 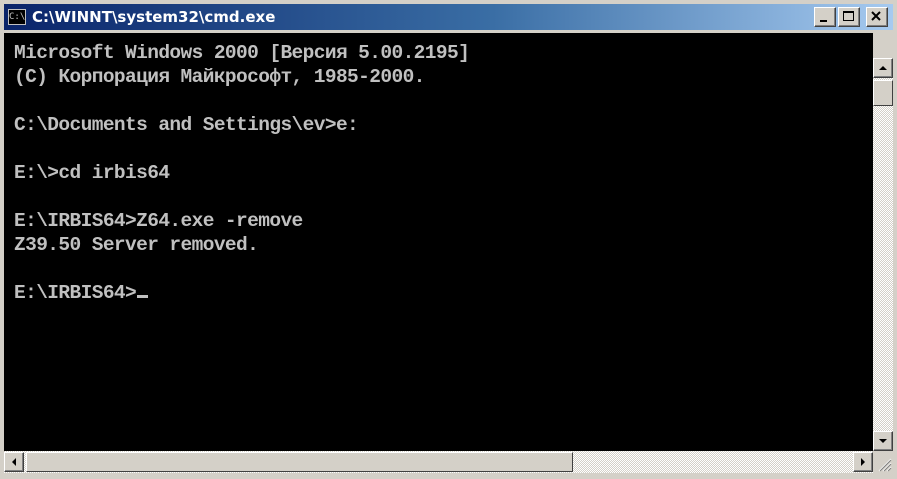 I want to click on console-line: E:\>cd irbis64, so click(x=92, y=173).